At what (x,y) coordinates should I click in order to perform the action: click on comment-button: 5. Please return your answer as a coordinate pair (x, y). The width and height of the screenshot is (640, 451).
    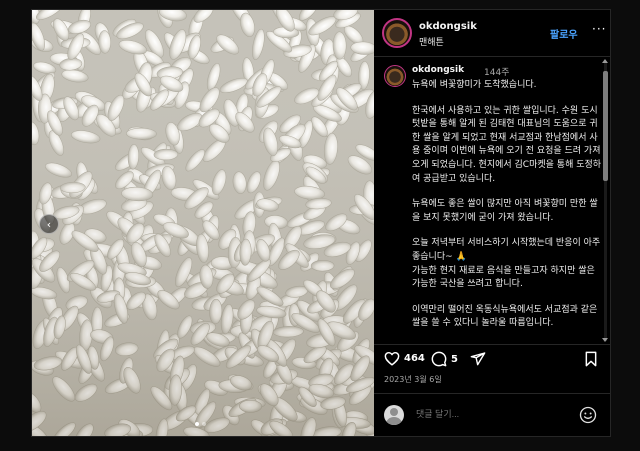
    Looking at the image, I should click on (444, 359).